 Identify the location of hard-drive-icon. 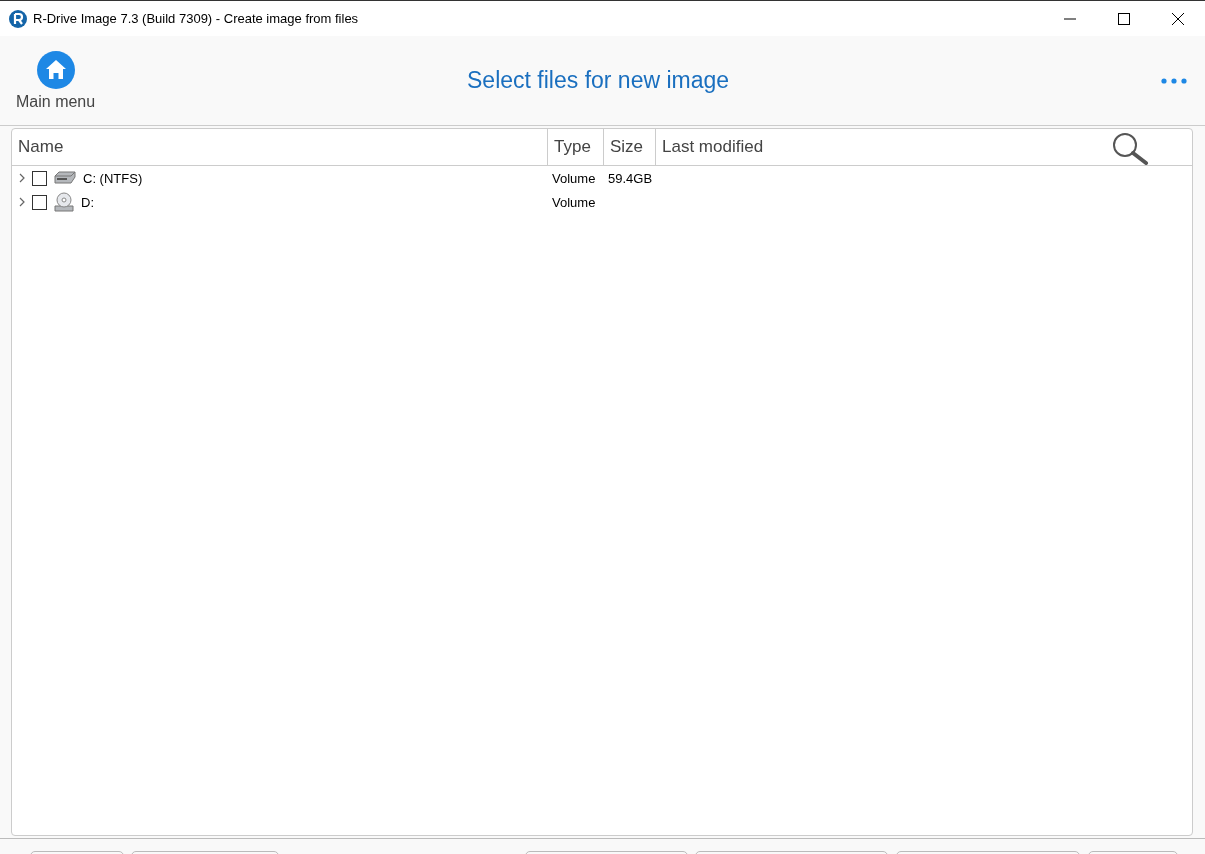
(65, 178).